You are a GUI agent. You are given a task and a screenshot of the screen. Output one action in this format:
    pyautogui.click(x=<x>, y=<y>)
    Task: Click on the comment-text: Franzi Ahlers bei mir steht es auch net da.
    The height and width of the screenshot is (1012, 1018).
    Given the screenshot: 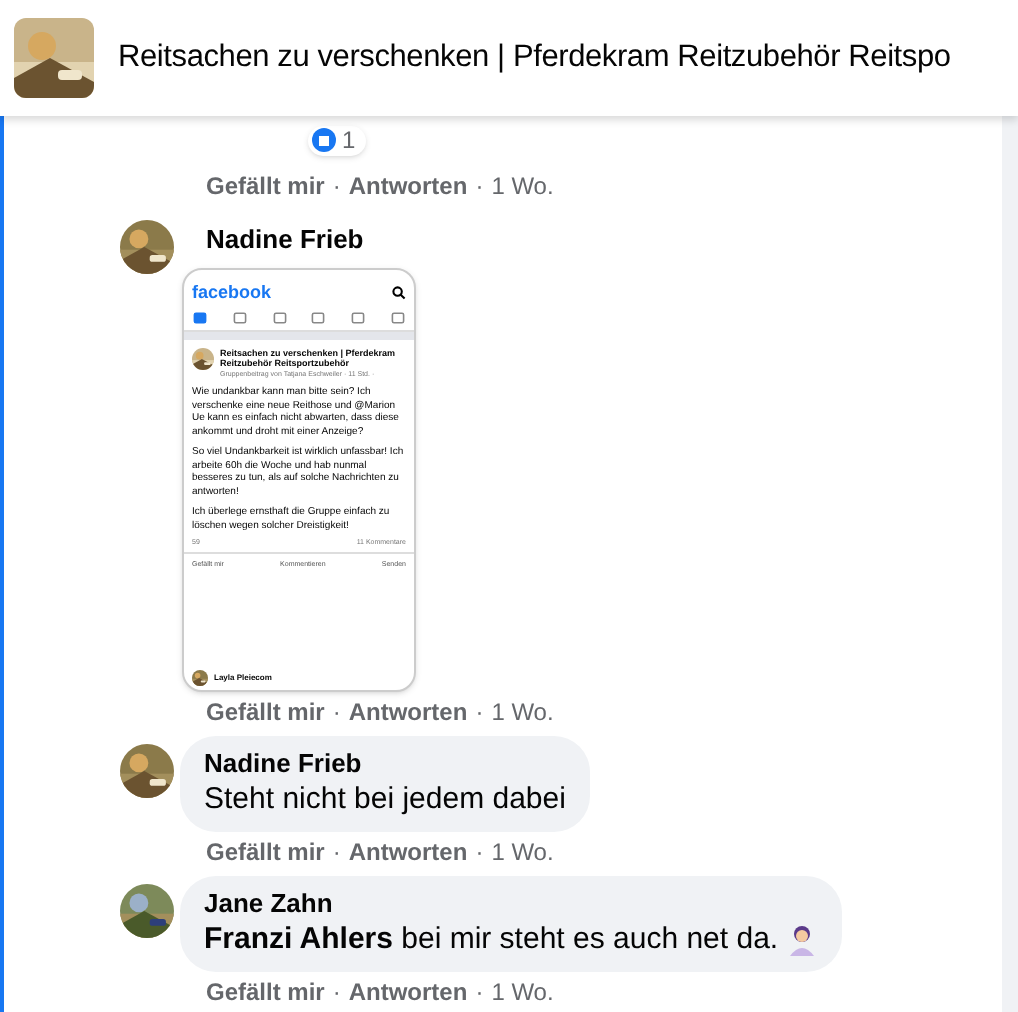 What is the action you would take?
    pyautogui.click(x=491, y=939)
    